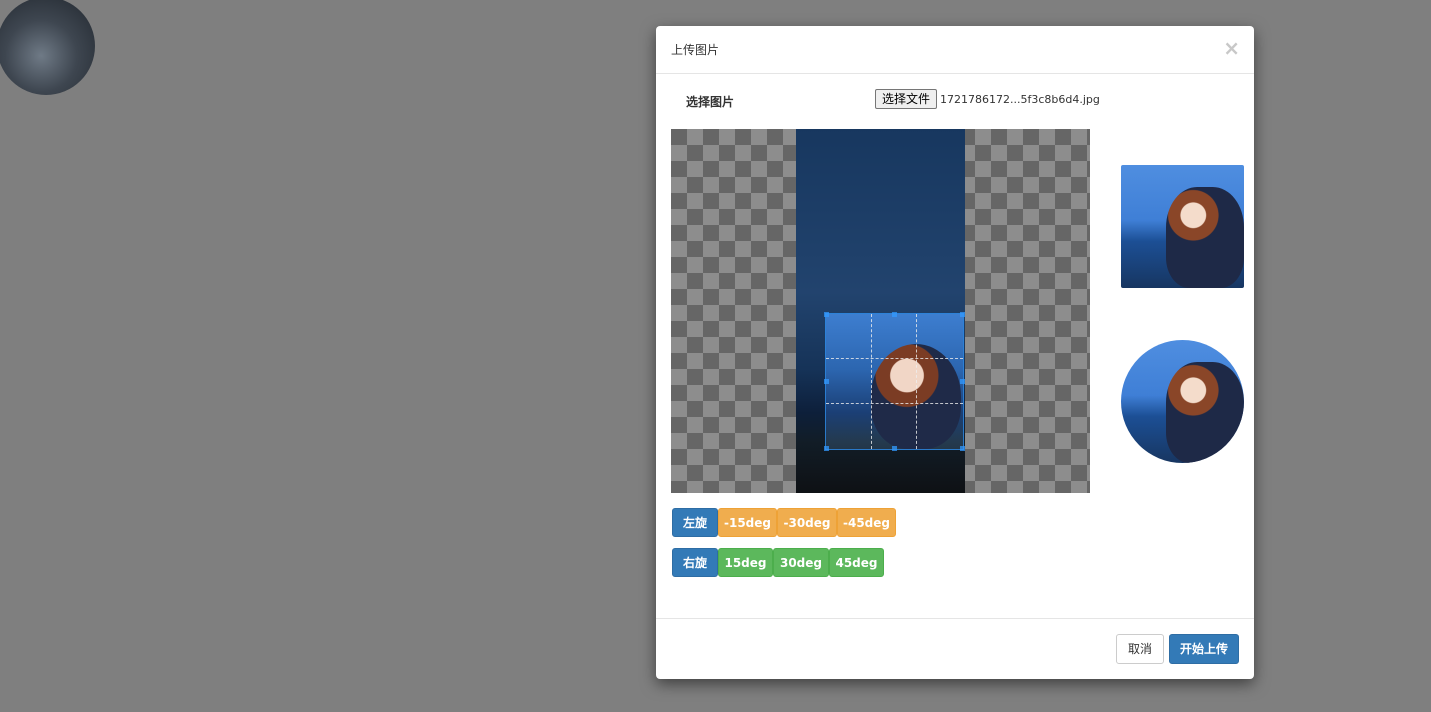 This screenshot has width=1431, height=712. I want to click on rotate-right-button: 右旋, so click(695, 562).